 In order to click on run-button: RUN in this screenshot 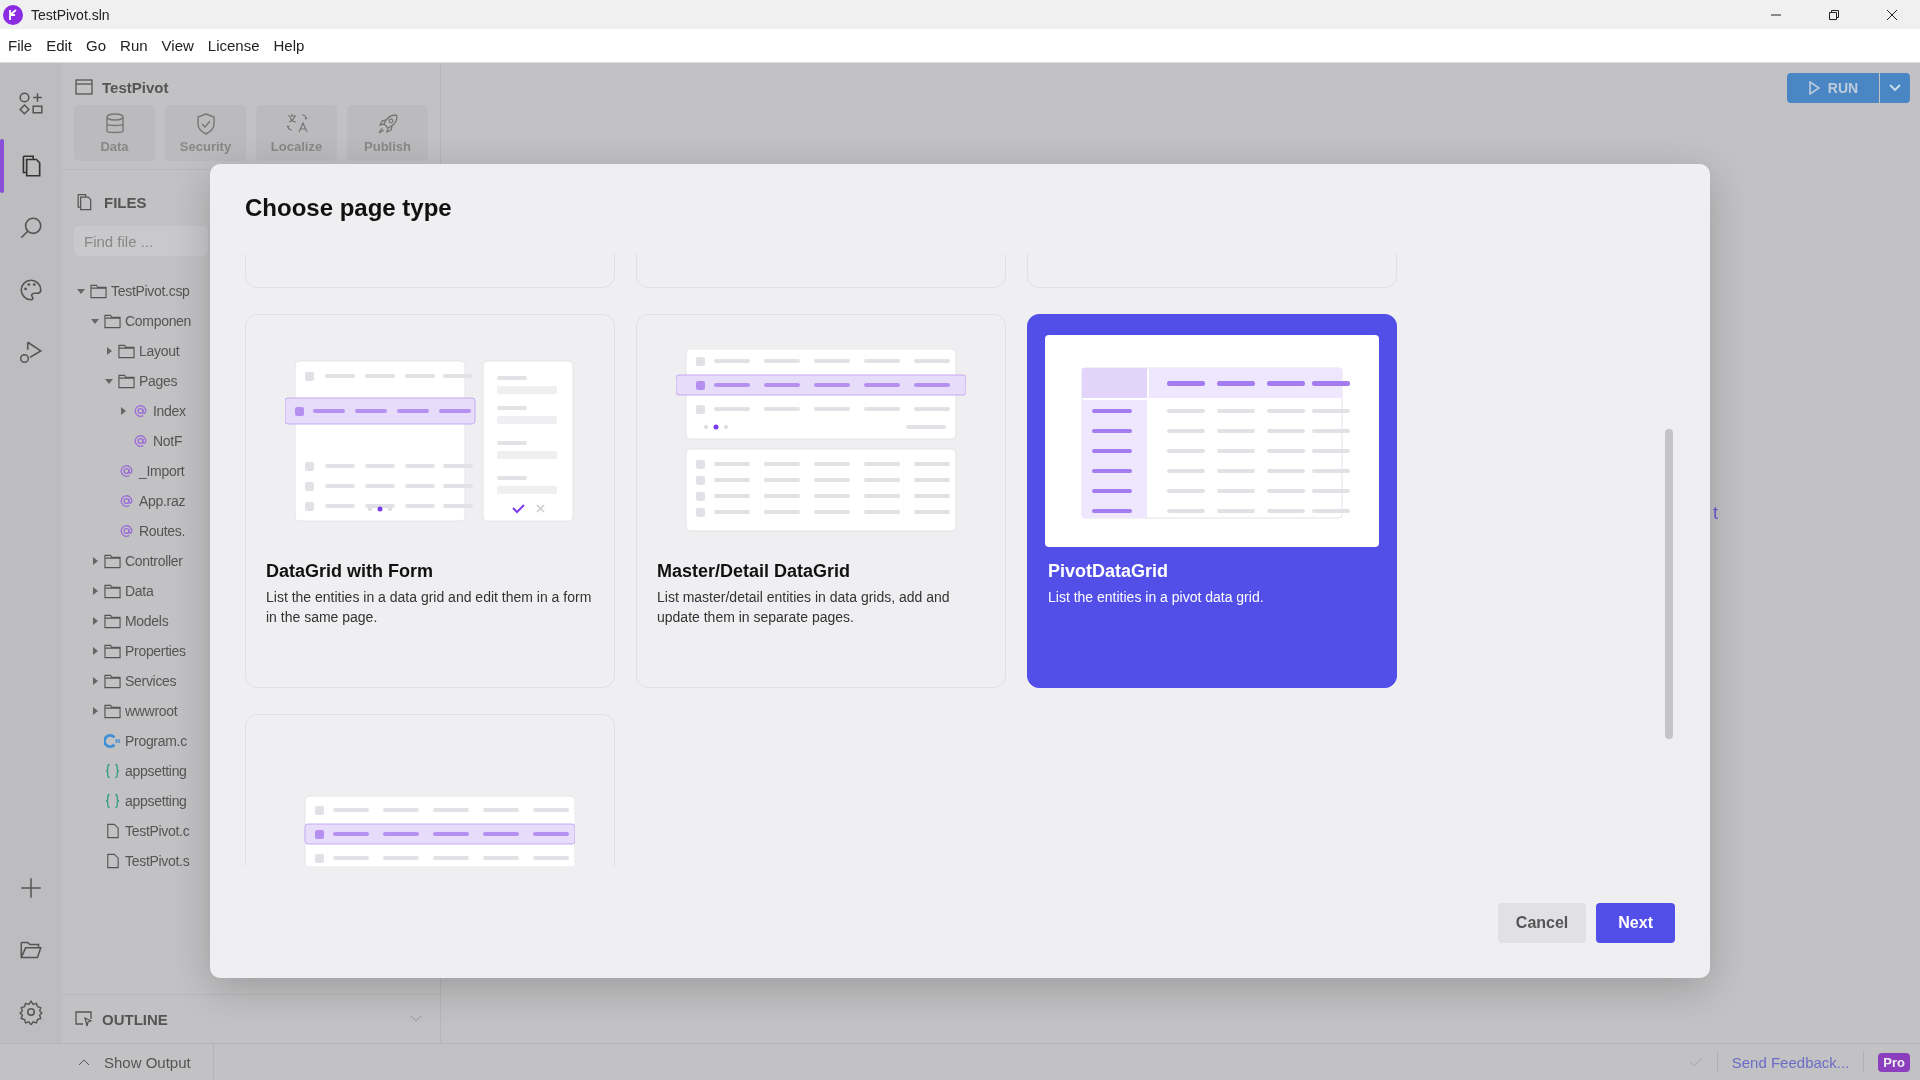, I will do `click(1833, 88)`.